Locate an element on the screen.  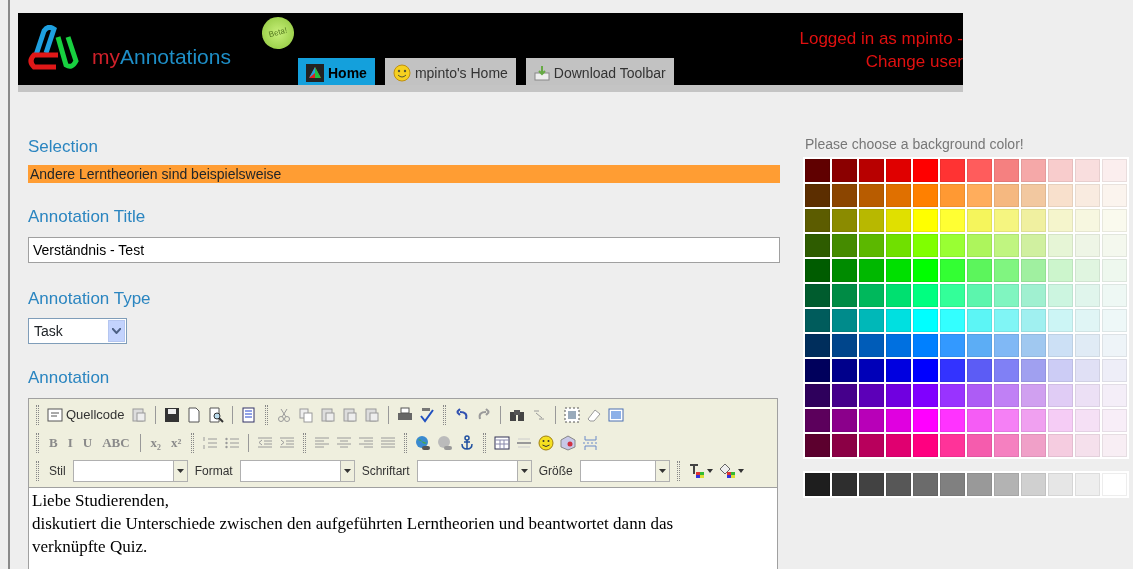
combo-label: Schriftart is located at coordinates (385, 471).